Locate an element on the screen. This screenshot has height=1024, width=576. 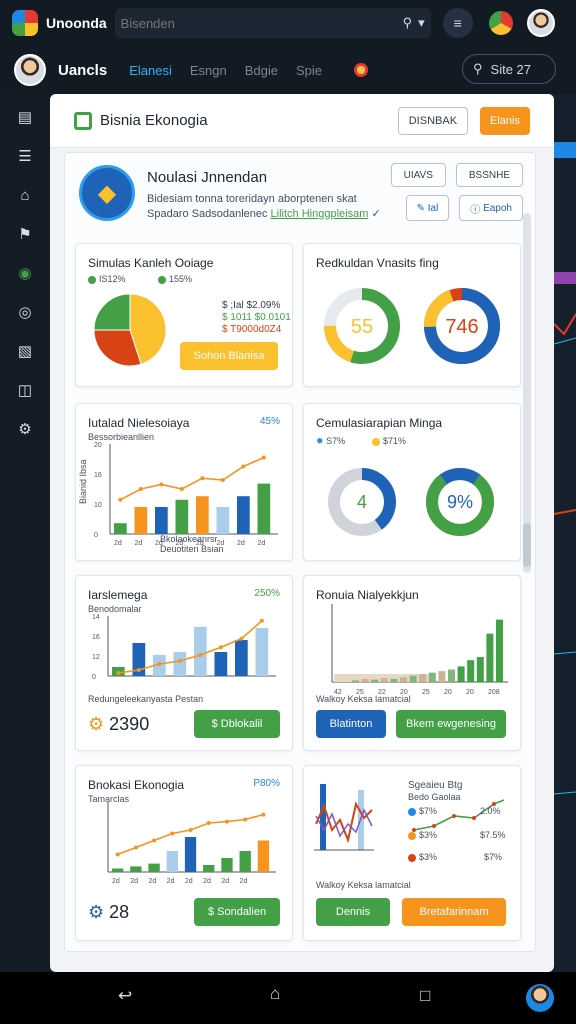
top-bar: Unoonda ⚲ ▾ ≡ is located at coordinates (288, 23).